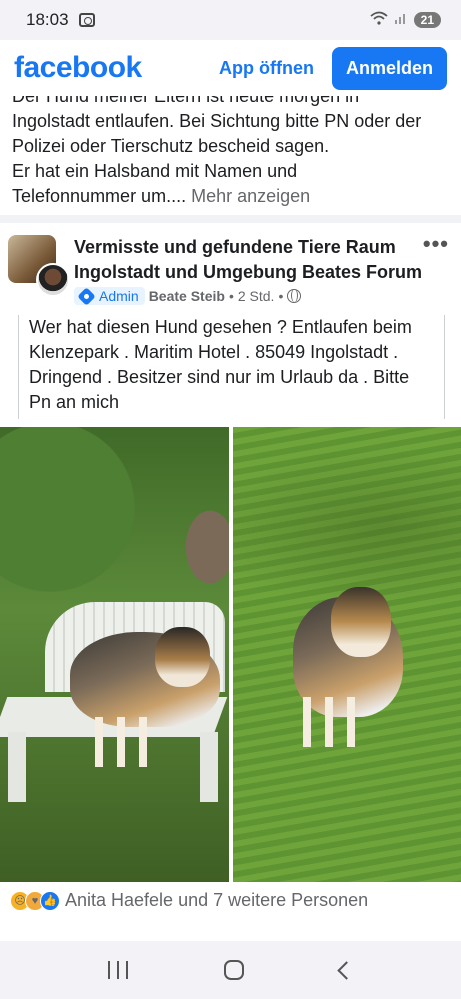 The image size is (461, 999). I want to click on status-indicators: 21, so click(405, 20).